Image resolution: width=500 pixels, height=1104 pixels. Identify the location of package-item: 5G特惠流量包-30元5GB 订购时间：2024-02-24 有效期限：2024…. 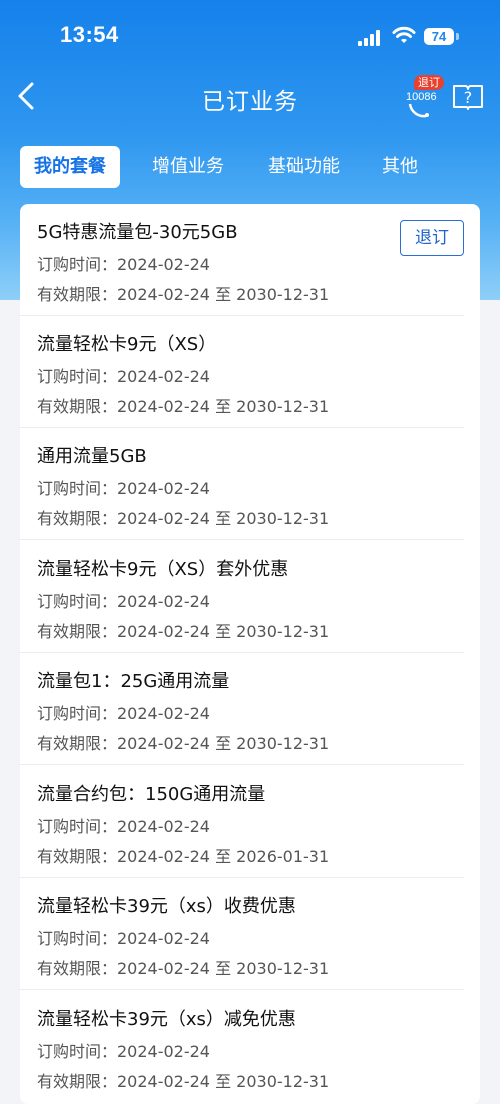
(250, 260).